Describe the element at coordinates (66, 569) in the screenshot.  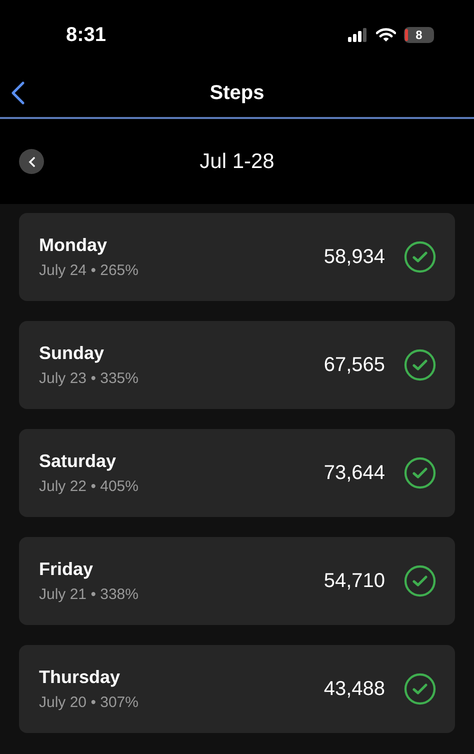
I see `day-name: Friday` at that location.